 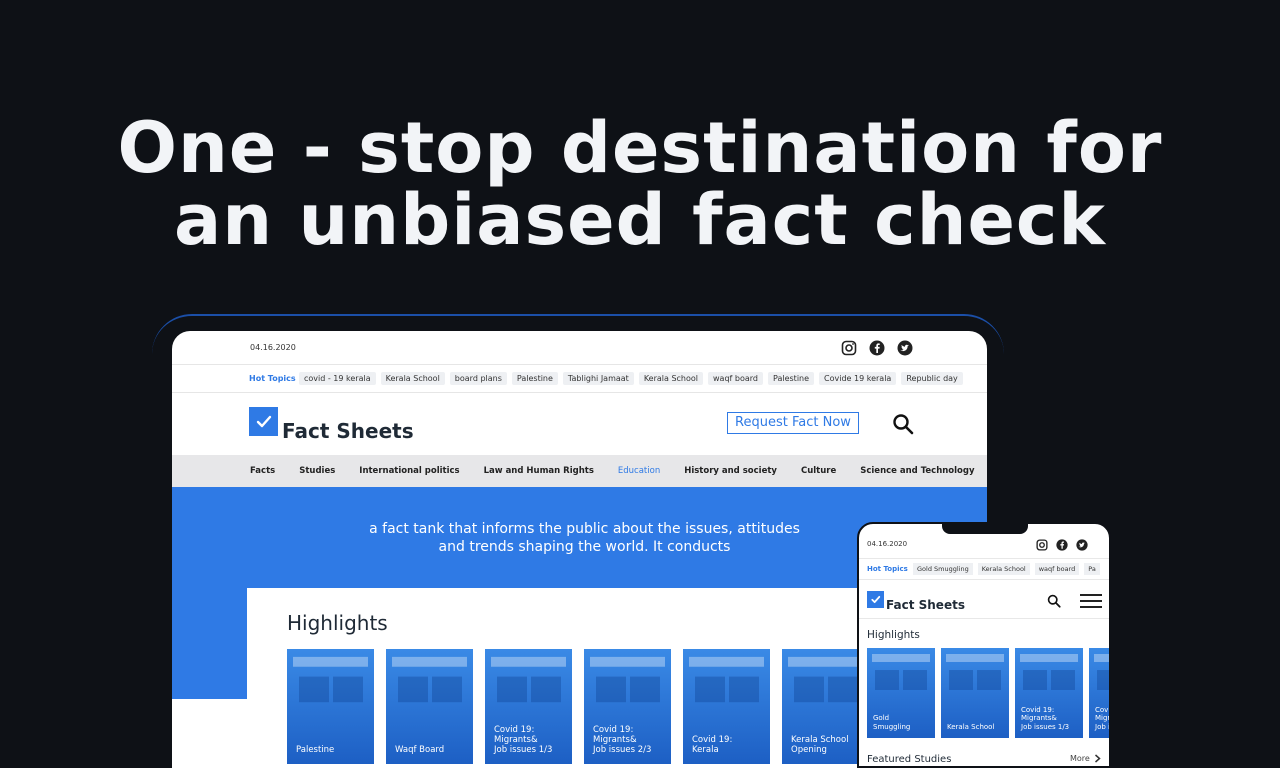 I want to click on nav-item-history-and-society: History and society, so click(x=730, y=471).